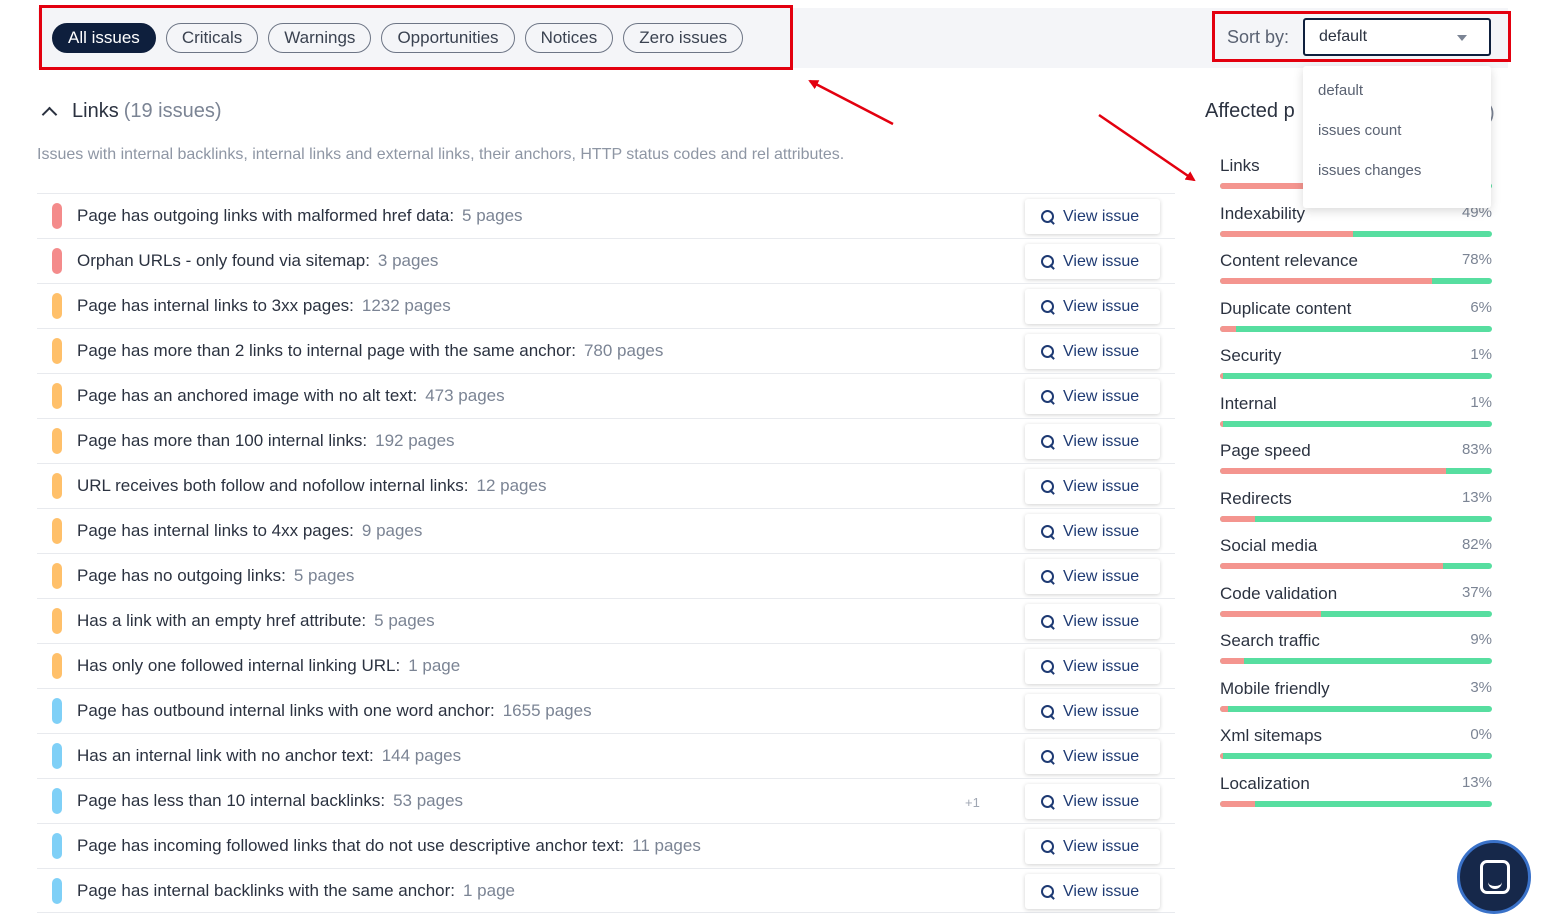 This screenshot has width=1545, height=920. I want to click on sort-option: default, so click(1397, 100).